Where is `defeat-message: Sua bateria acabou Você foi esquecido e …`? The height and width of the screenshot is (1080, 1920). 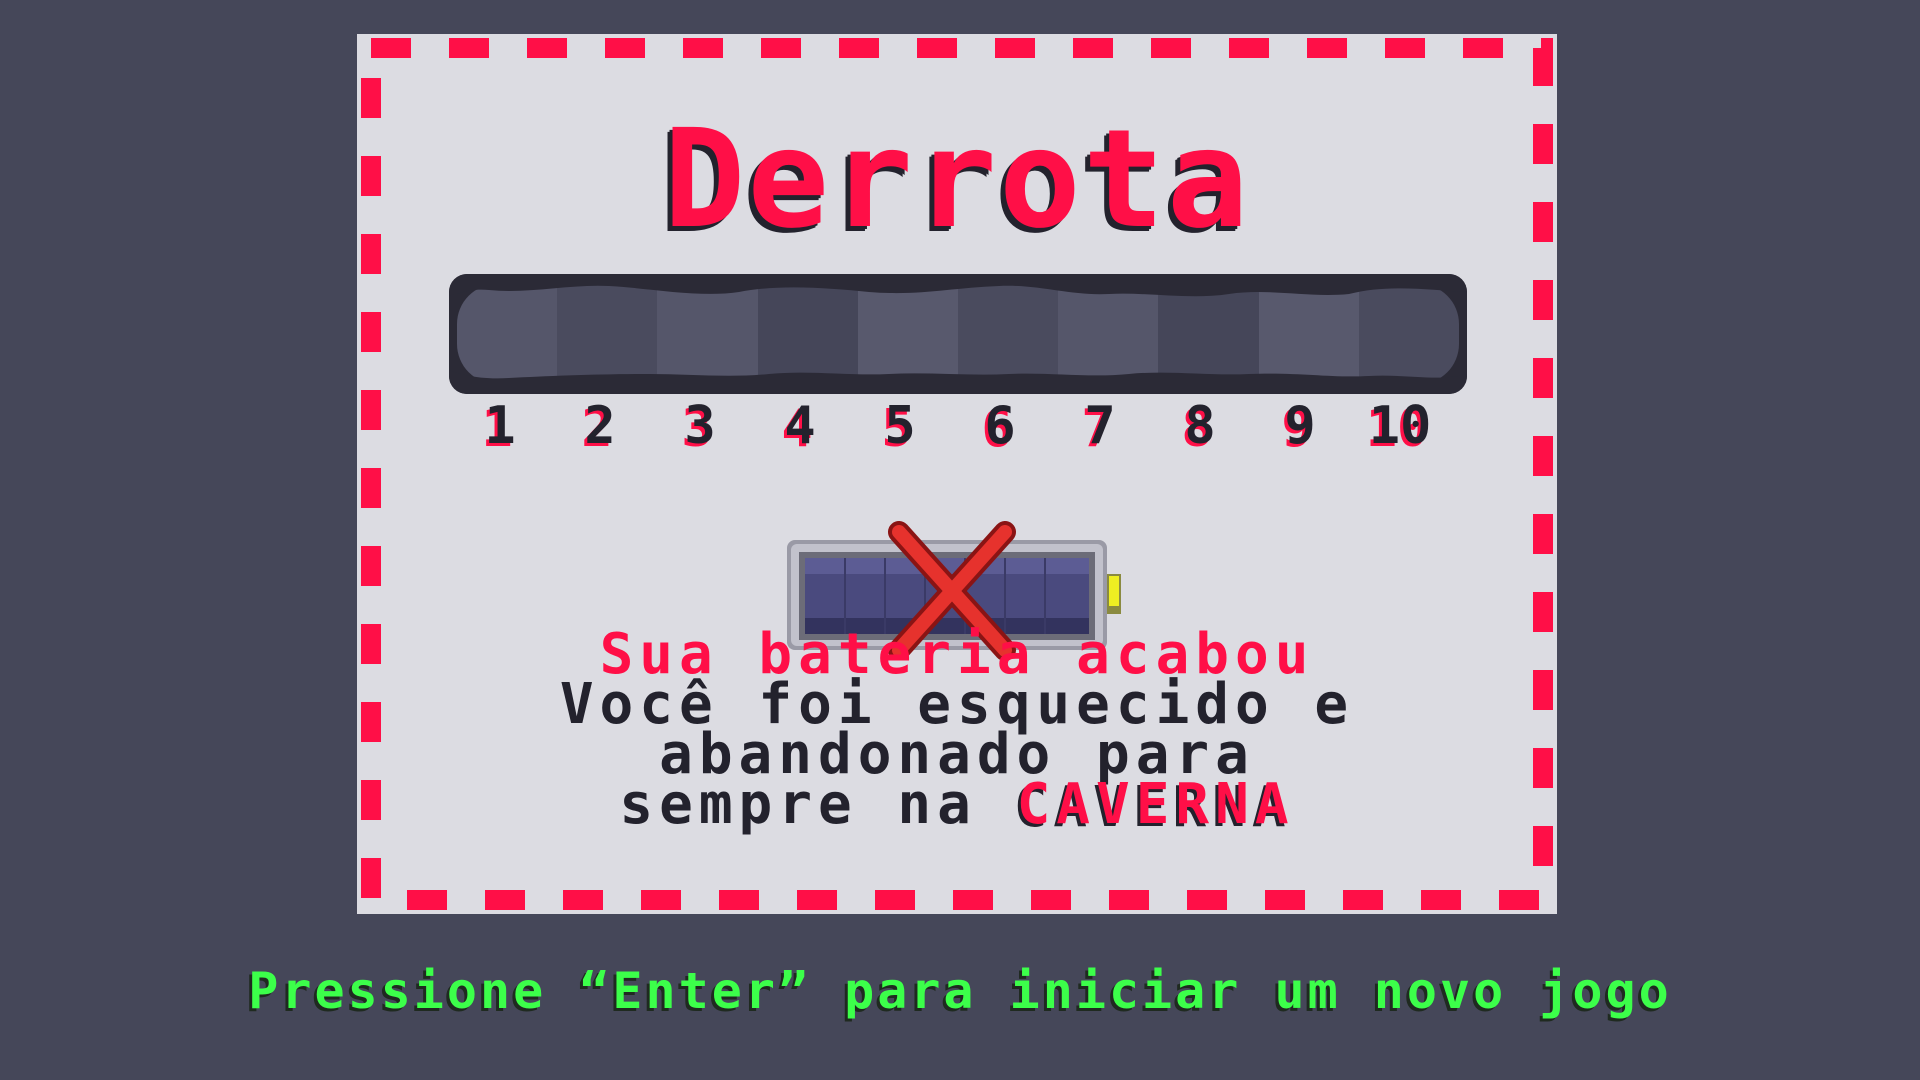 defeat-message: Sua bateria acabou Você foi esquecido e … is located at coordinates (957, 730).